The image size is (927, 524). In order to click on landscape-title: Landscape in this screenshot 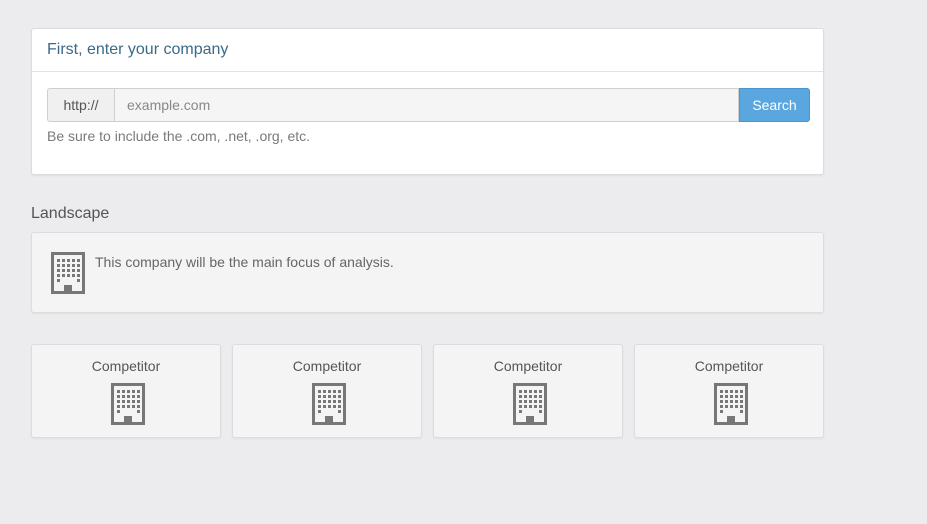, I will do `click(70, 213)`.